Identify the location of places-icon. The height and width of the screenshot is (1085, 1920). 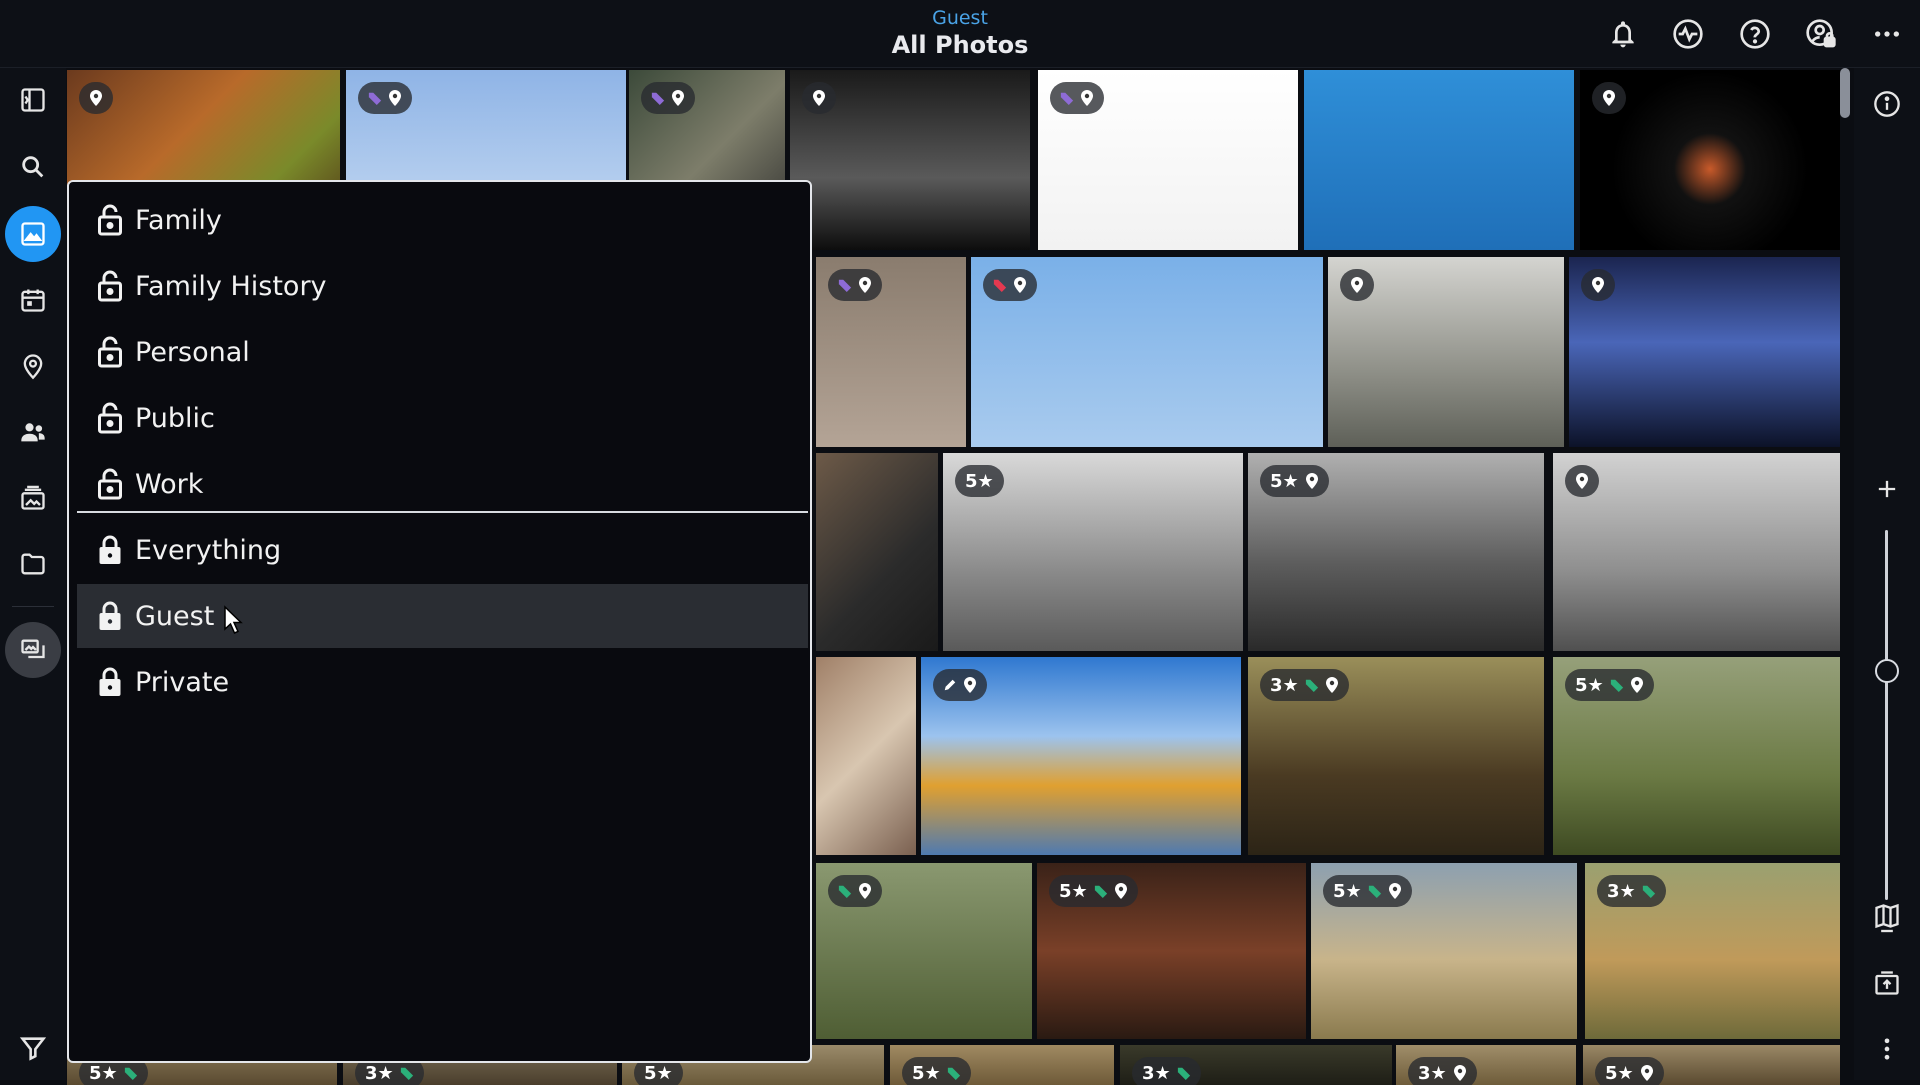
(33, 366).